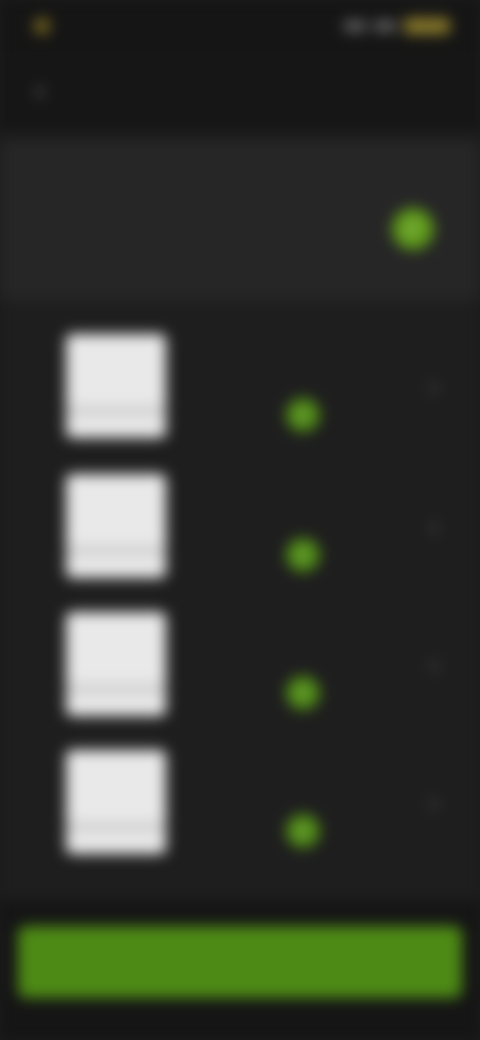 This screenshot has width=480, height=1040. I want to click on back-button: ‹, so click(40, 89).